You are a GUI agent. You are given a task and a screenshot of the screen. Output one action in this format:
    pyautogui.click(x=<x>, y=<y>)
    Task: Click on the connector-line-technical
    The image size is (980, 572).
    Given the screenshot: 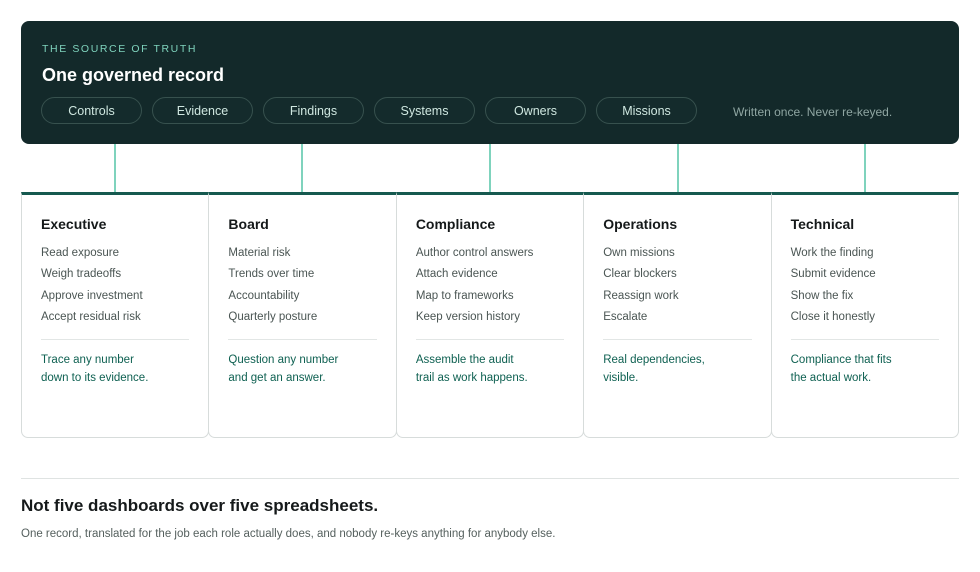 What is the action you would take?
    pyautogui.click(x=865, y=169)
    